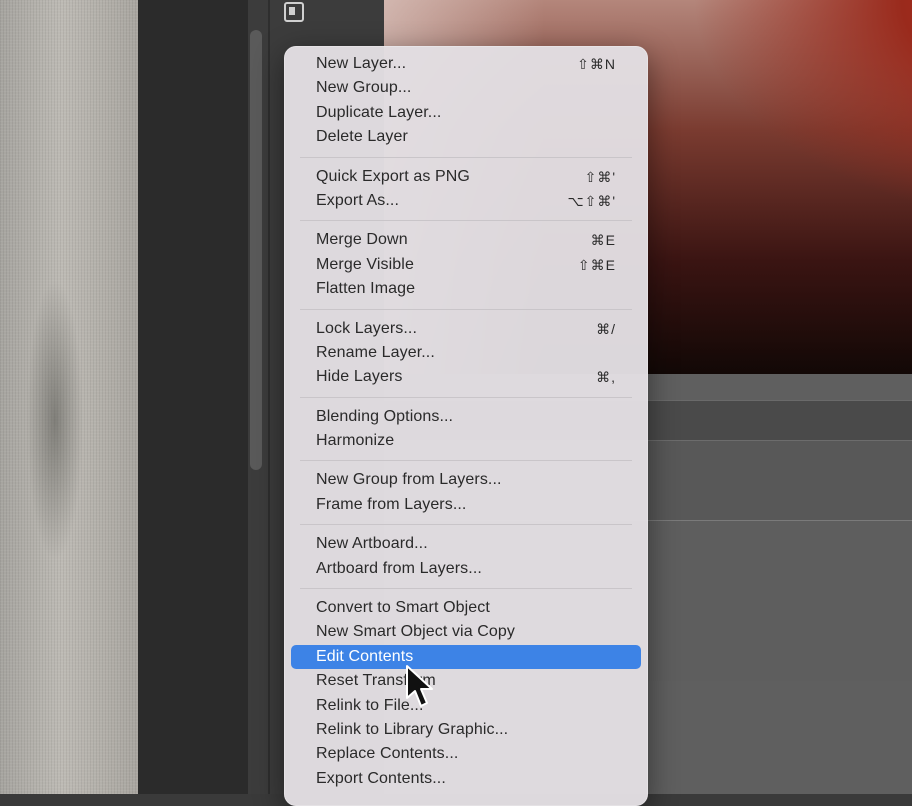 Image resolution: width=912 pixels, height=806 pixels. What do you see at coordinates (365, 264) in the screenshot?
I see `menu-item-label: Merge Visible` at bounding box center [365, 264].